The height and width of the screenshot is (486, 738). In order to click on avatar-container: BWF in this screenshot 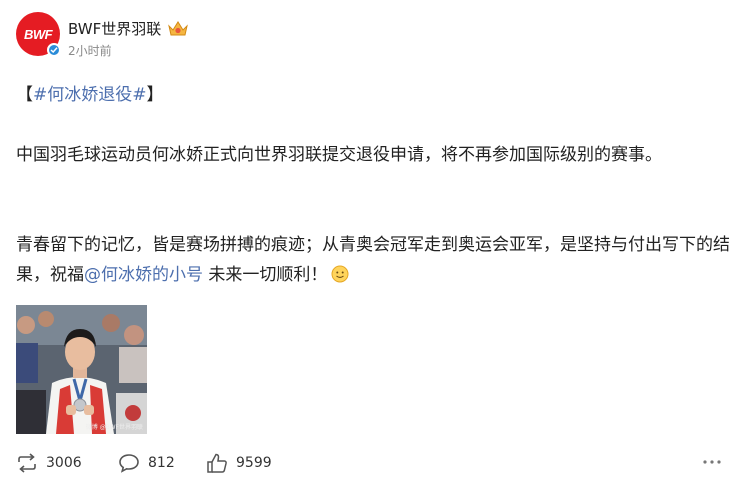, I will do `click(38, 34)`.